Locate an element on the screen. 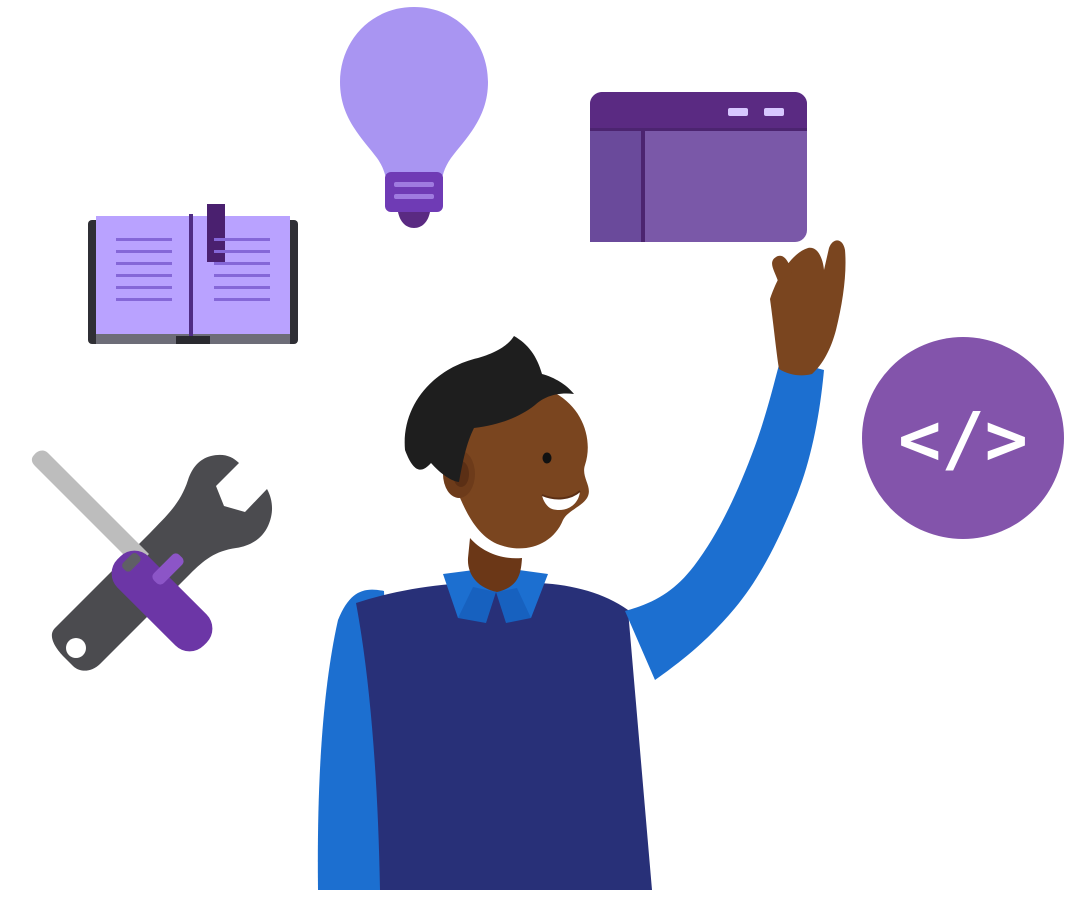 This screenshot has width=1069, height=901. screwdriver-wrench-icon is located at coordinates (152, 560).